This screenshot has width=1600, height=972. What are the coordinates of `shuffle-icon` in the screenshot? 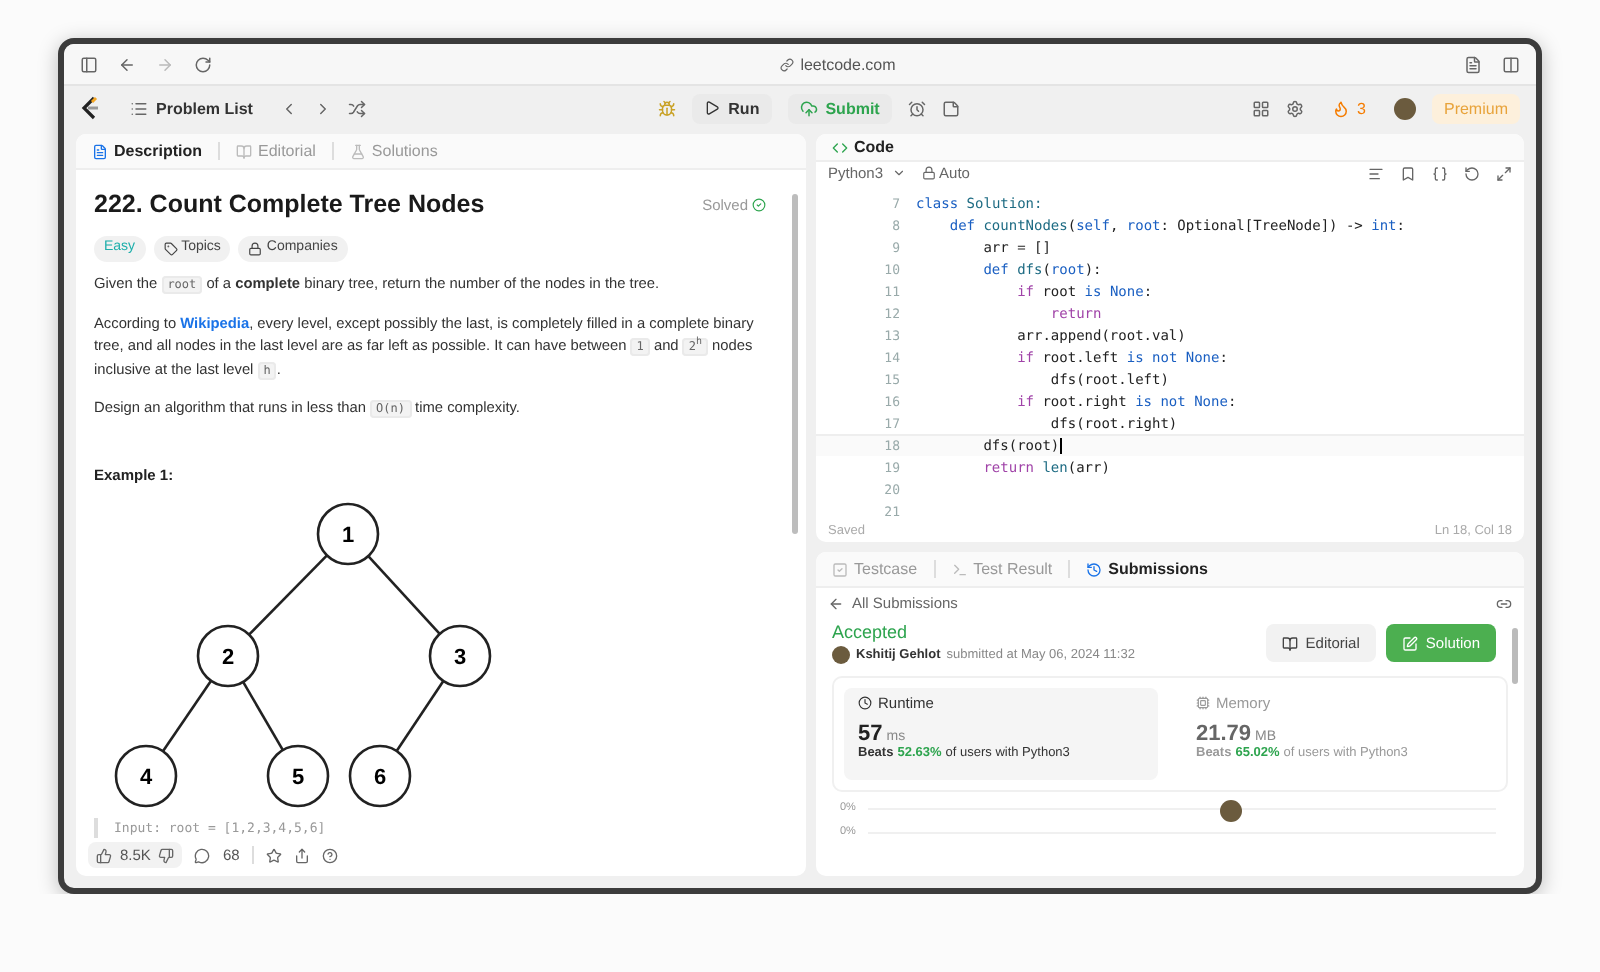 It's located at (357, 108).